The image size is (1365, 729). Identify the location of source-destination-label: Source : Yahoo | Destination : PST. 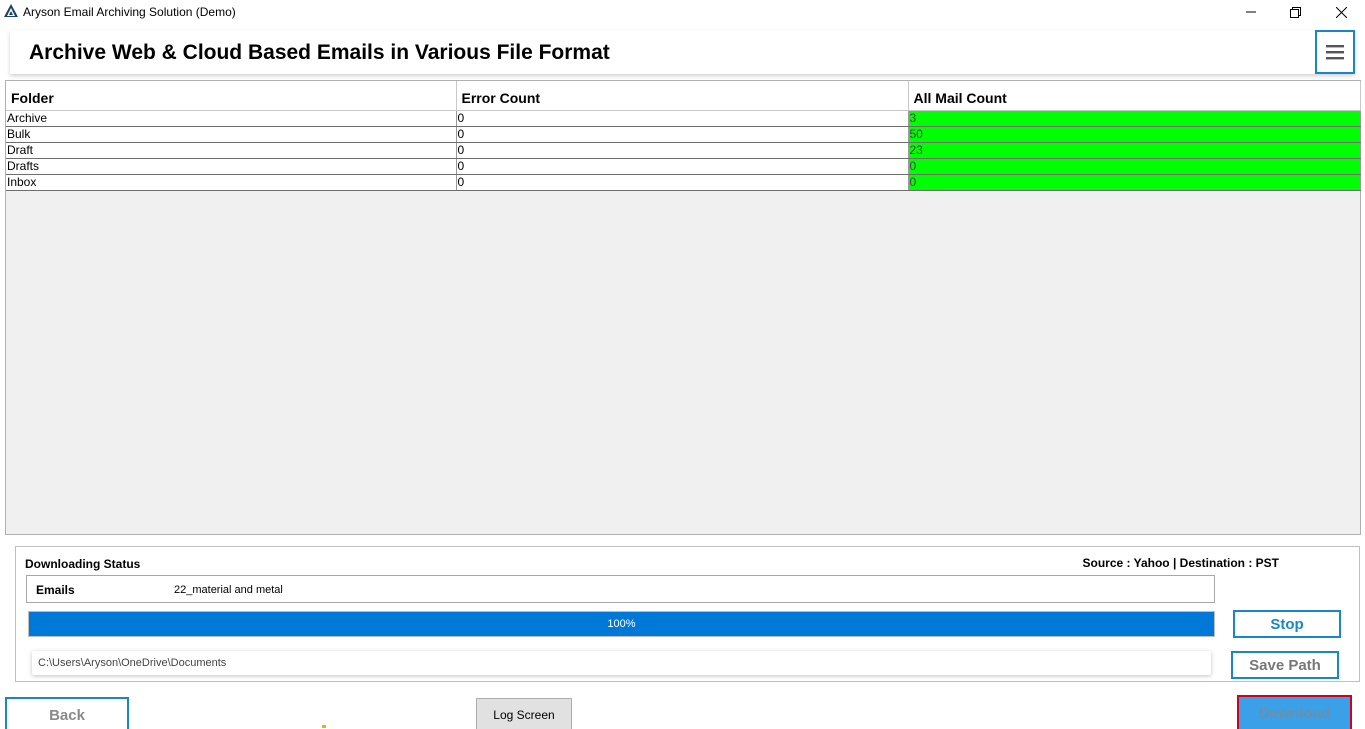
(1181, 563).